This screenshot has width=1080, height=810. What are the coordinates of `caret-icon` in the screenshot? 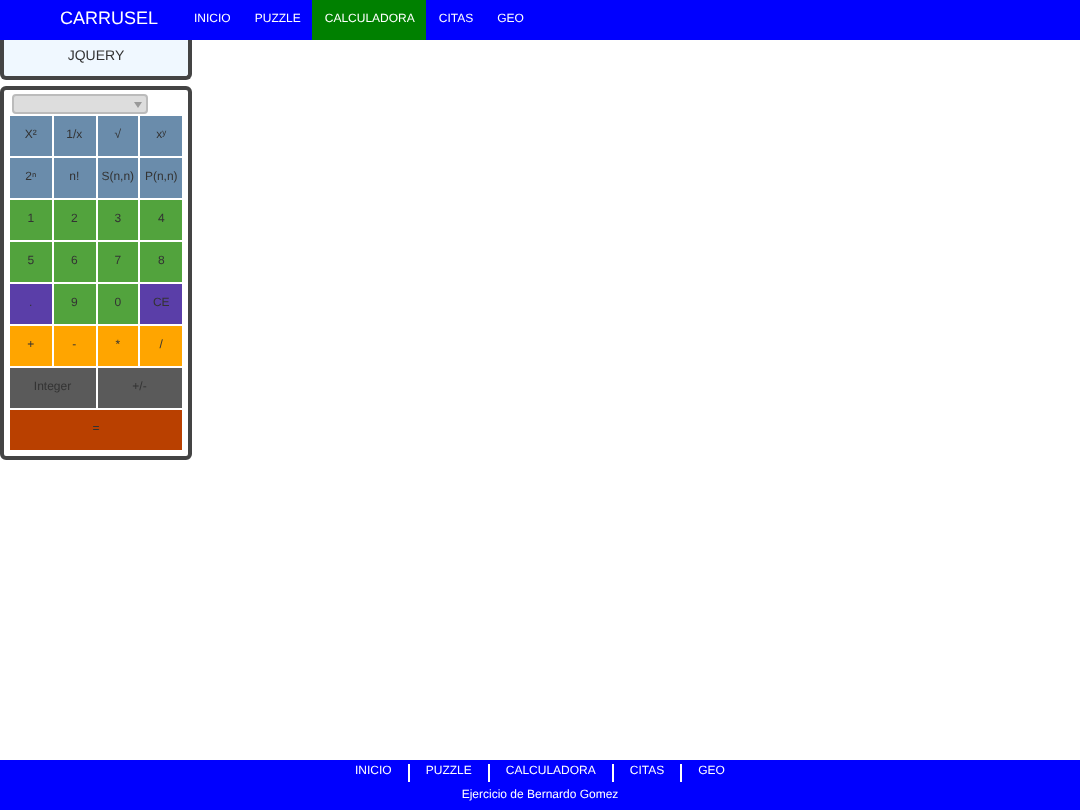 It's located at (138, 104).